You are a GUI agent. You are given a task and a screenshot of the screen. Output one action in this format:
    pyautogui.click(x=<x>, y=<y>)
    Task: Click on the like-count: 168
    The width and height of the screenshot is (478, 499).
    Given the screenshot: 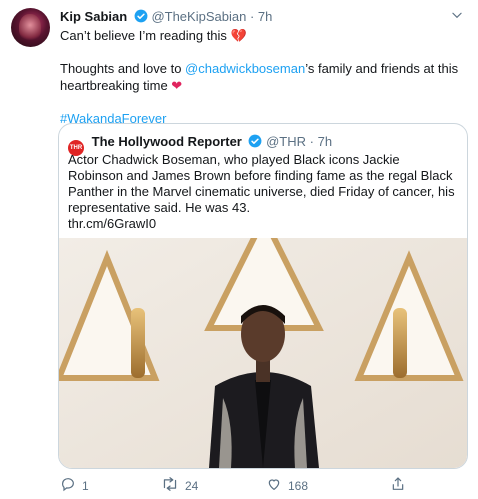 What is the action you would take?
    pyautogui.click(x=298, y=485)
    